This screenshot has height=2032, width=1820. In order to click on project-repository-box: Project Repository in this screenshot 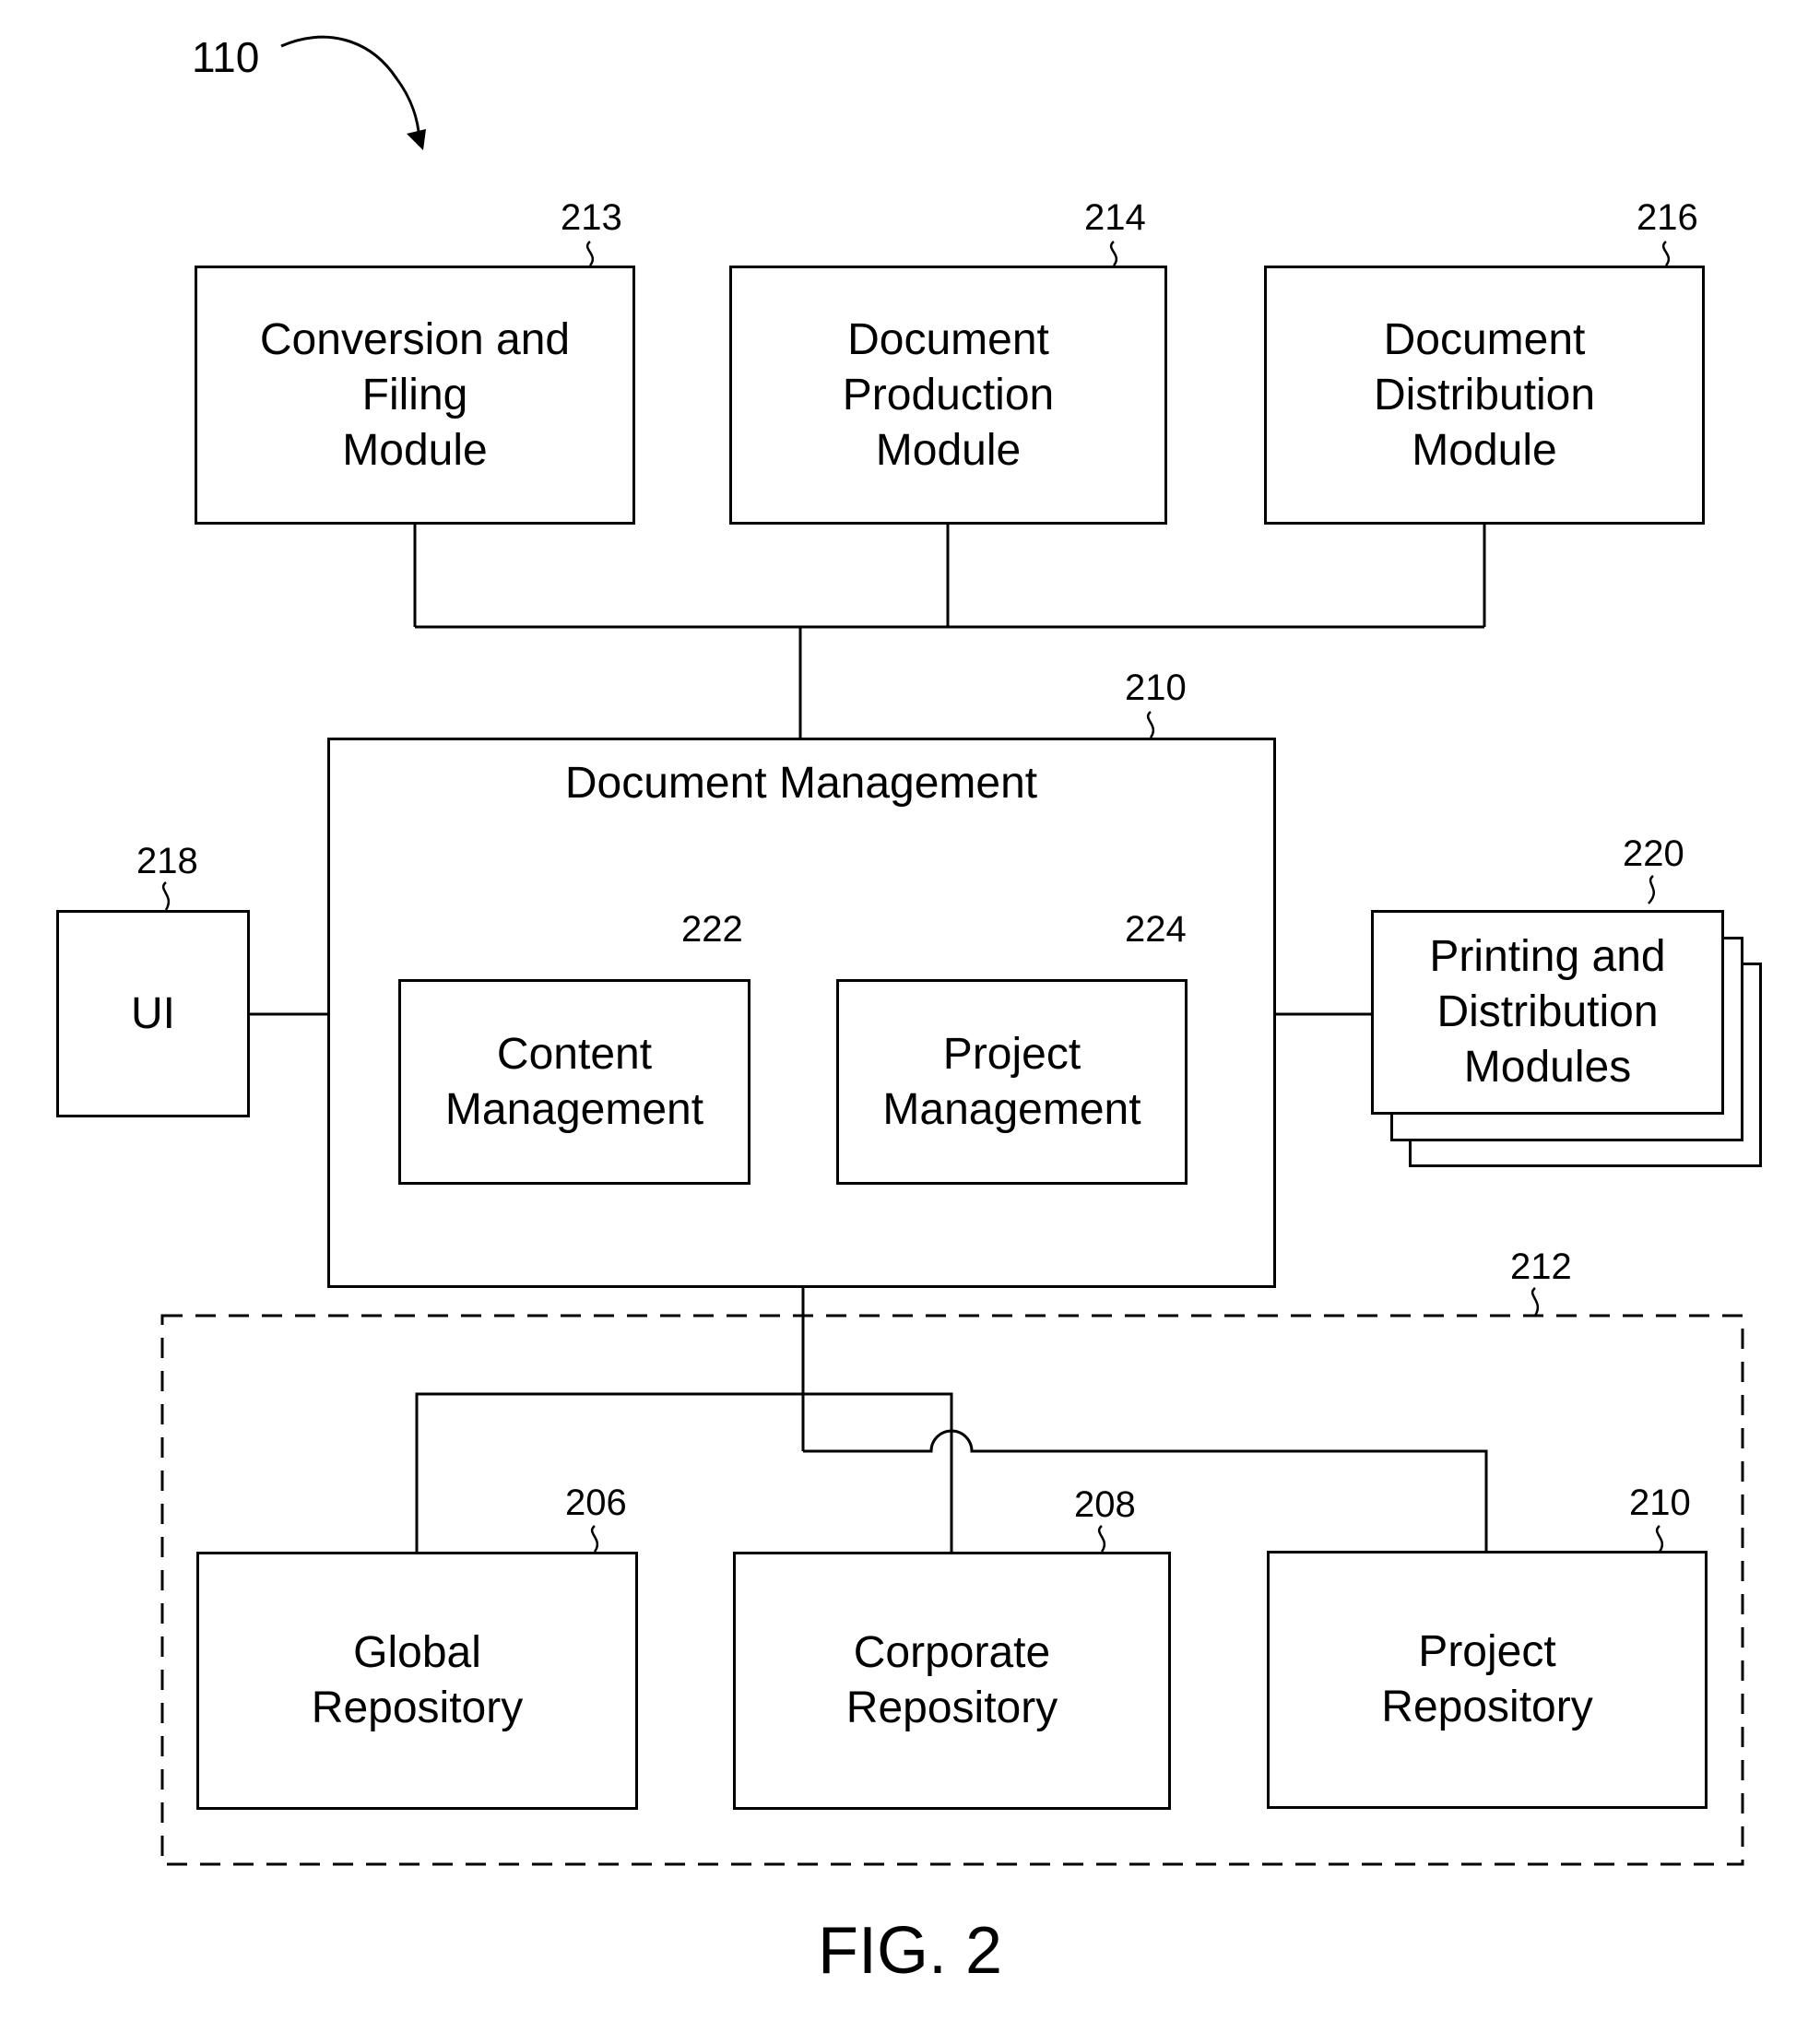, I will do `click(1487, 1680)`.